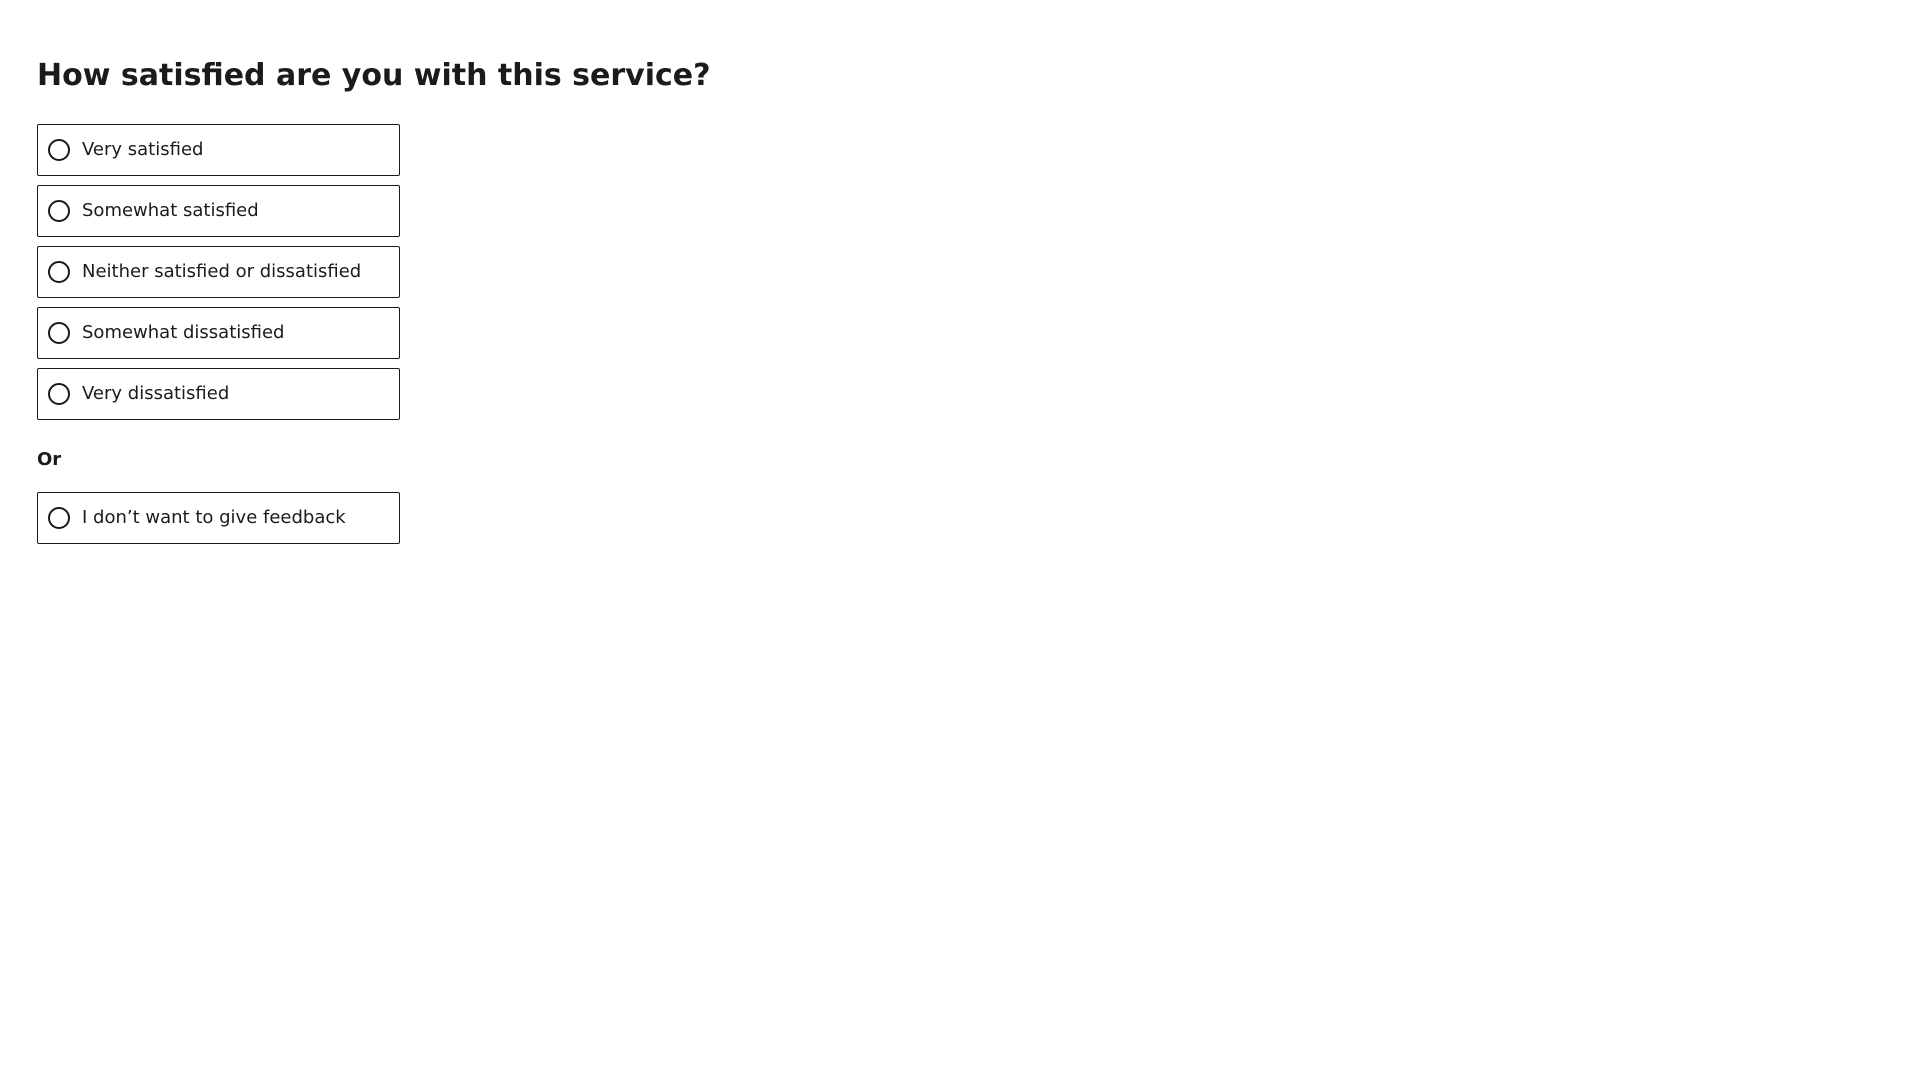 The image size is (1920, 1080). What do you see at coordinates (156, 393) in the screenshot?
I see `option-label: Very dissatisfied` at bounding box center [156, 393].